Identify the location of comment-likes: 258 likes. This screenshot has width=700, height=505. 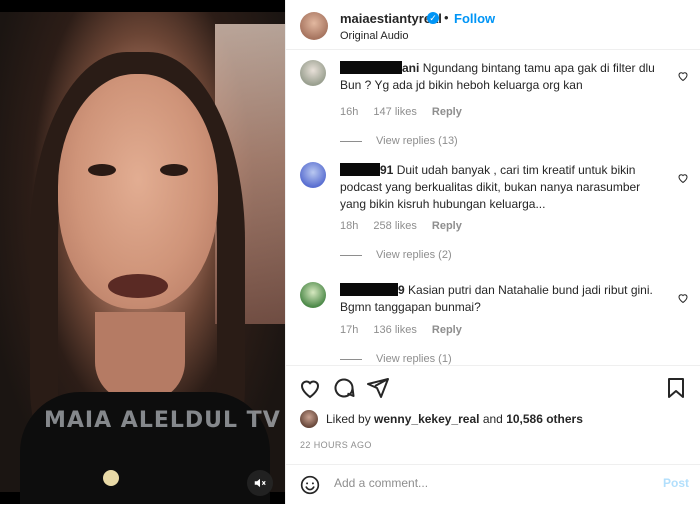
(394, 226).